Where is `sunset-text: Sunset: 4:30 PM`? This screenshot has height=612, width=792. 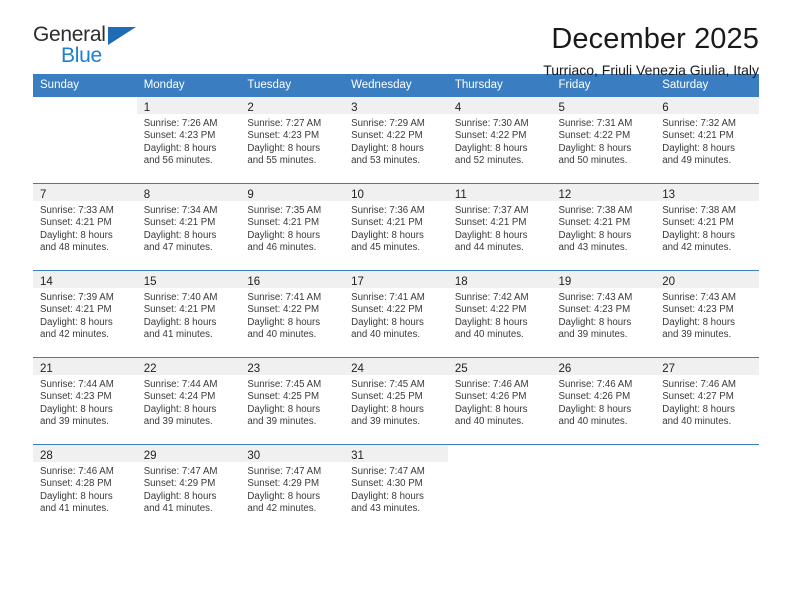 sunset-text: Sunset: 4:30 PM is located at coordinates (387, 484).